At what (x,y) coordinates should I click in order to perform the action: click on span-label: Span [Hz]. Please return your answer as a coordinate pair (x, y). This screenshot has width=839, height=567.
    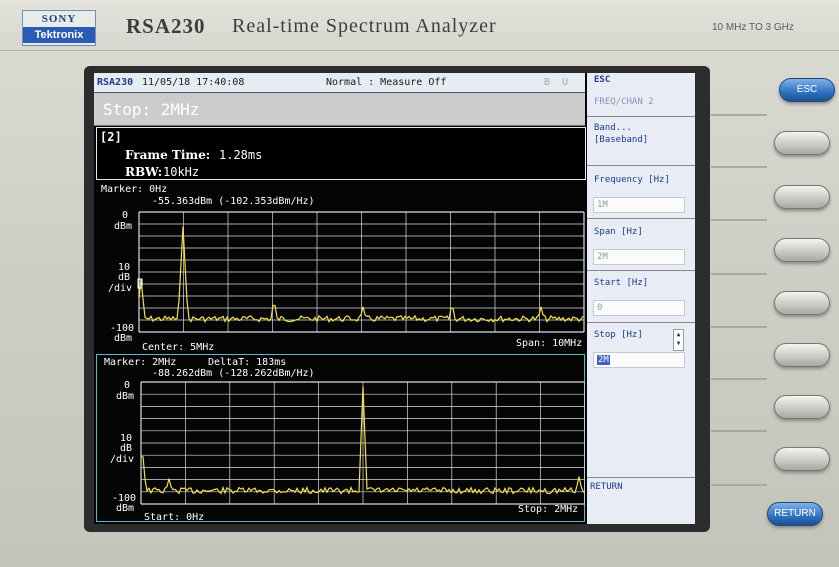
    Looking at the image, I should click on (618, 232).